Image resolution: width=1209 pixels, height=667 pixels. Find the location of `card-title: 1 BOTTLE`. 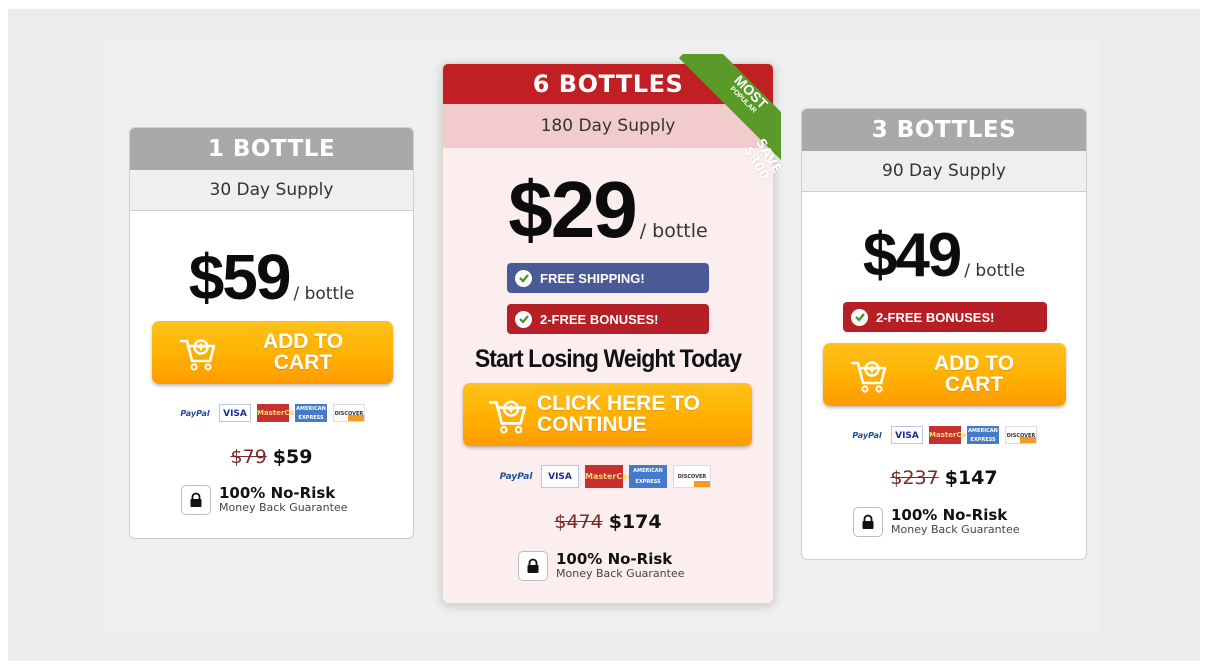

card-title: 1 BOTTLE is located at coordinates (271, 149).